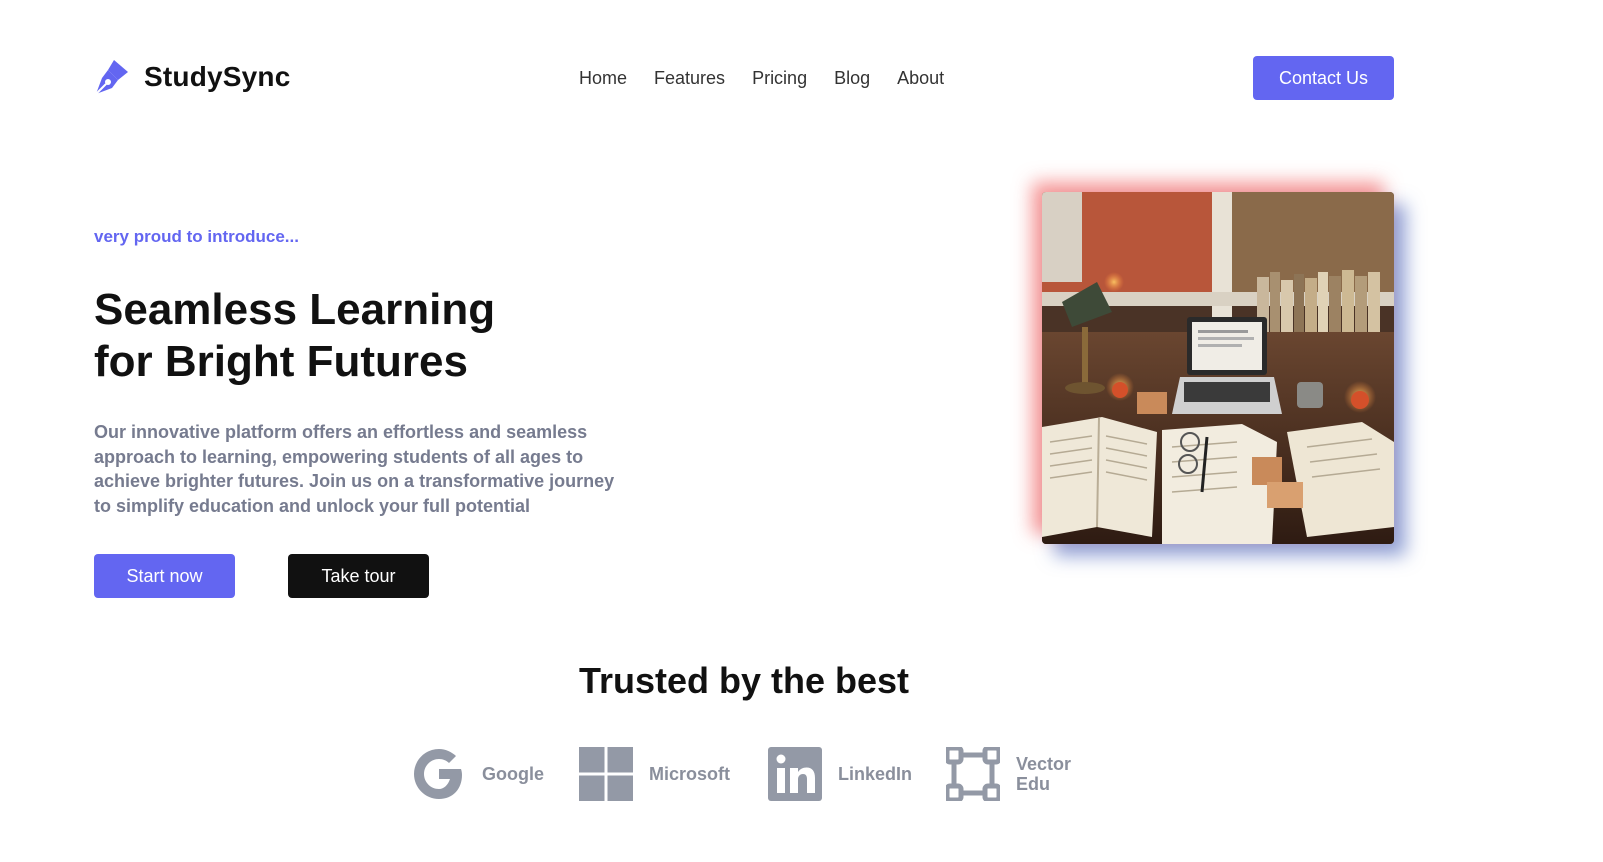 The image size is (1603, 862). What do you see at coordinates (603, 78) in the screenshot?
I see `nav-home: Home` at bounding box center [603, 78].